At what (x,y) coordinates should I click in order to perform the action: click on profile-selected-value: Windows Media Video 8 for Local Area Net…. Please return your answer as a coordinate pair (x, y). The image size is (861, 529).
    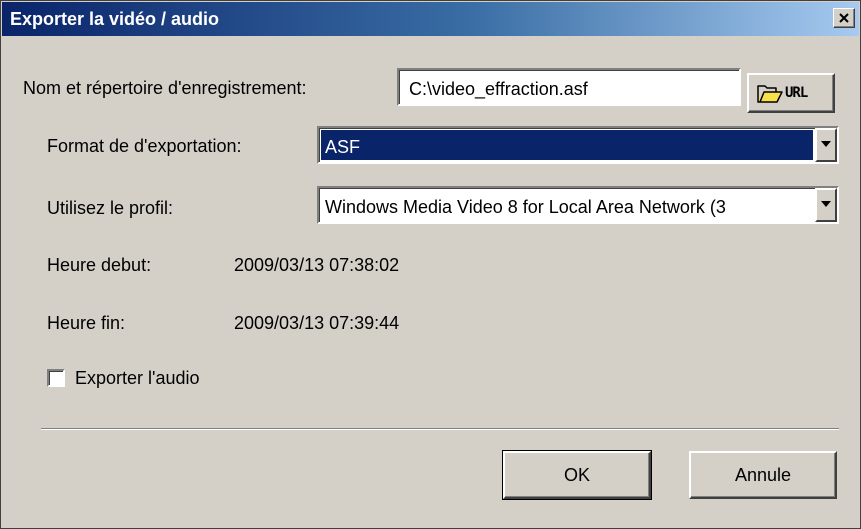
    Looking at the image, I should click on (525, 207).